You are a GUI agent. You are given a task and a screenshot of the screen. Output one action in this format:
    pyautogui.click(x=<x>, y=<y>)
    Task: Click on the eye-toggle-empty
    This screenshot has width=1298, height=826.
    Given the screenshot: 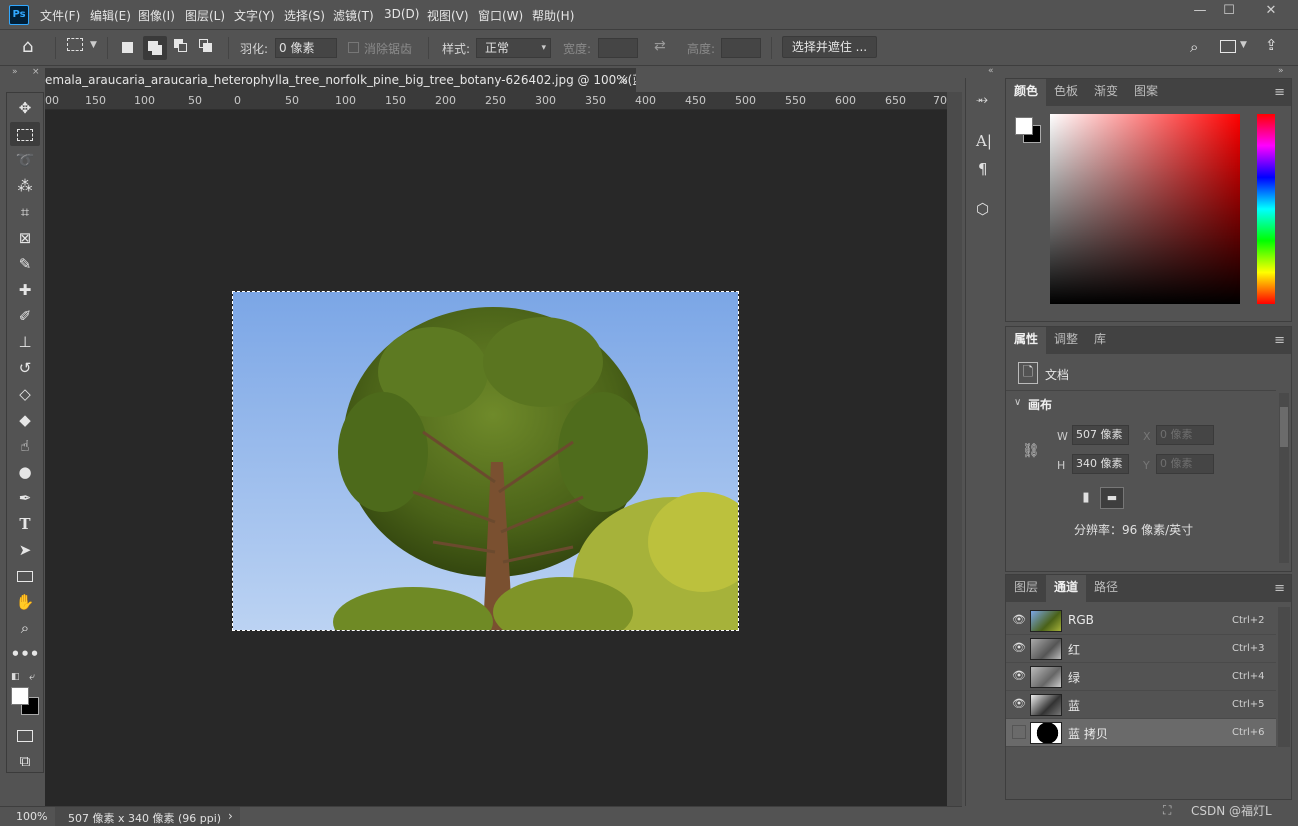 What is the action you would take?
    pyautogui.click(x=1019, y=732)
    